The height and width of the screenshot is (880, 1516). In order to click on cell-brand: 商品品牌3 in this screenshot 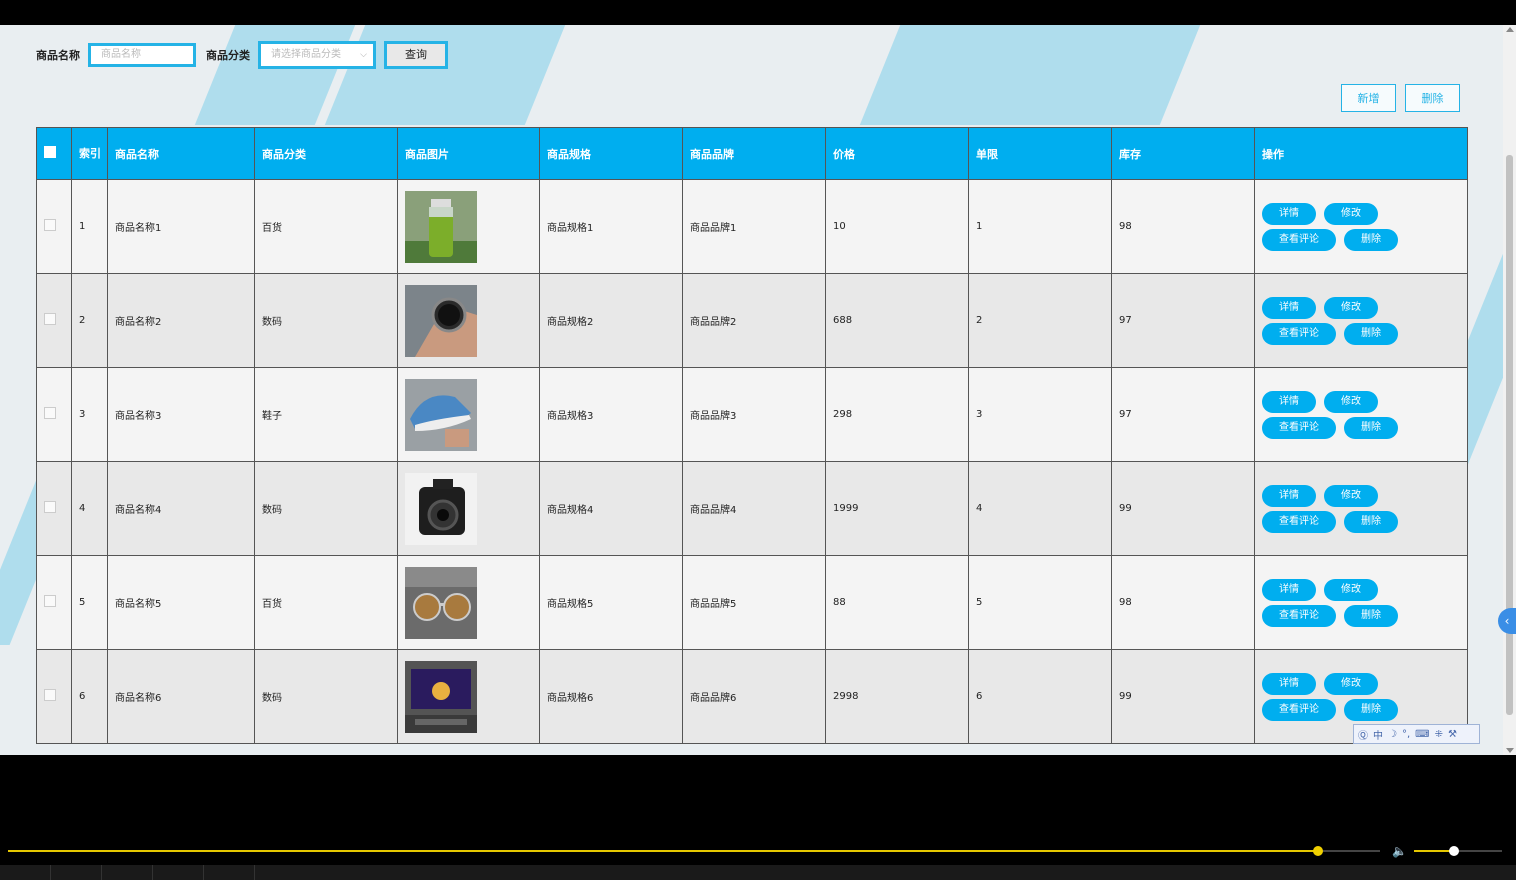, I will do `click(754, 414)`.